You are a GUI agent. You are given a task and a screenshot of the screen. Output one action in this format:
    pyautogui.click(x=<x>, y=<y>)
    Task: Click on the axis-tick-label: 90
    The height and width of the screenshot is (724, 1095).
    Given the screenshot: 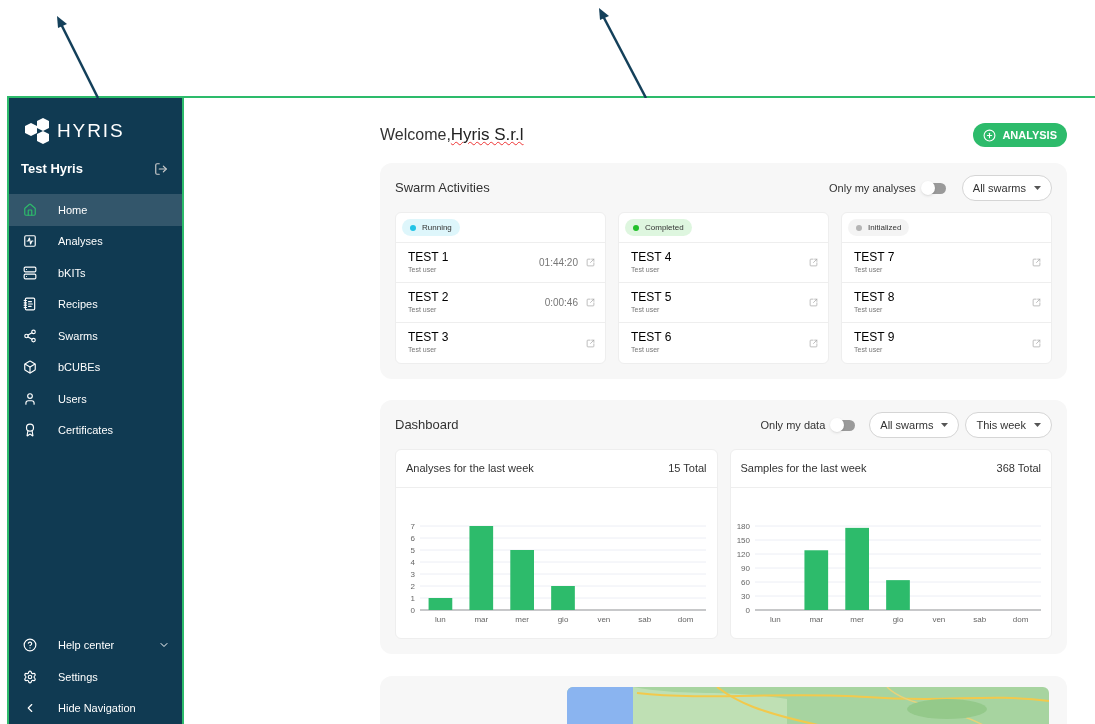 What is the action you would take?
    pyautogui.click(x=745, y=568)
    